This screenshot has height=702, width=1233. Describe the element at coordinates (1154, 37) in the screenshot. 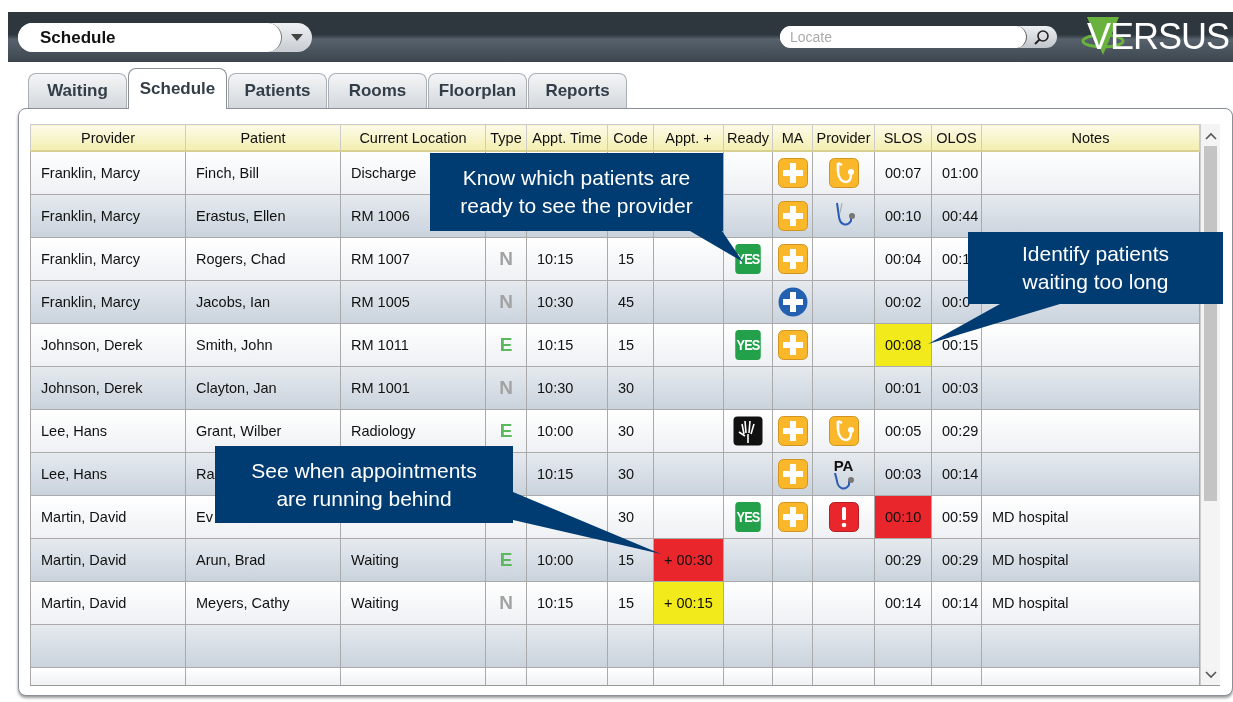

I see `logo: VERSUS` at that location.